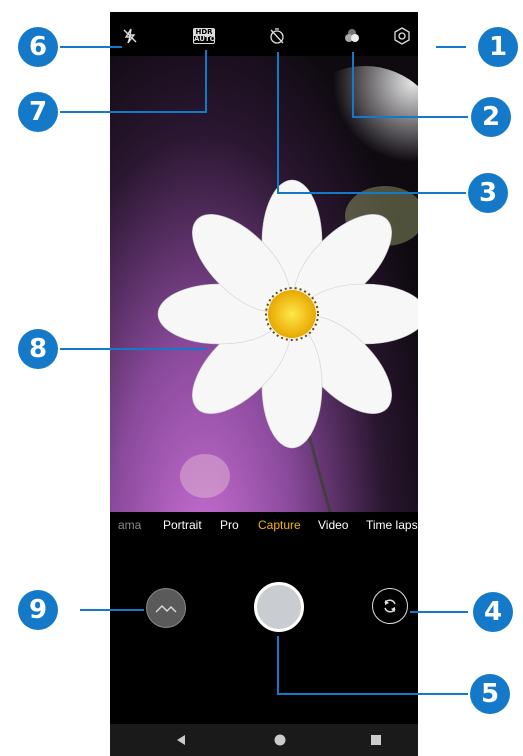 This screenshot has width=523, height=756. I want to click on recents-icon, so click(376, 740).